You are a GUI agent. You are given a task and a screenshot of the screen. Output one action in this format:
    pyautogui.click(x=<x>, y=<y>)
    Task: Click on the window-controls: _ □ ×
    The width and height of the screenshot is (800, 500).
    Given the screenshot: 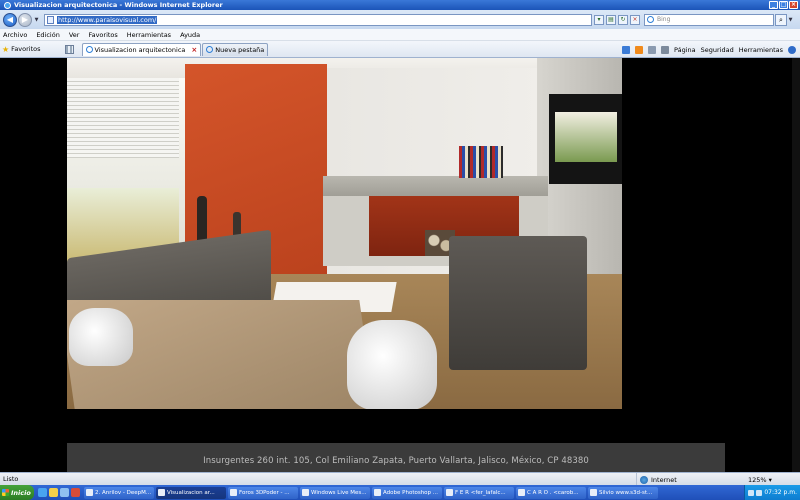 What is the action you would take?
    pyautogui.click(x=783, y=5)
    